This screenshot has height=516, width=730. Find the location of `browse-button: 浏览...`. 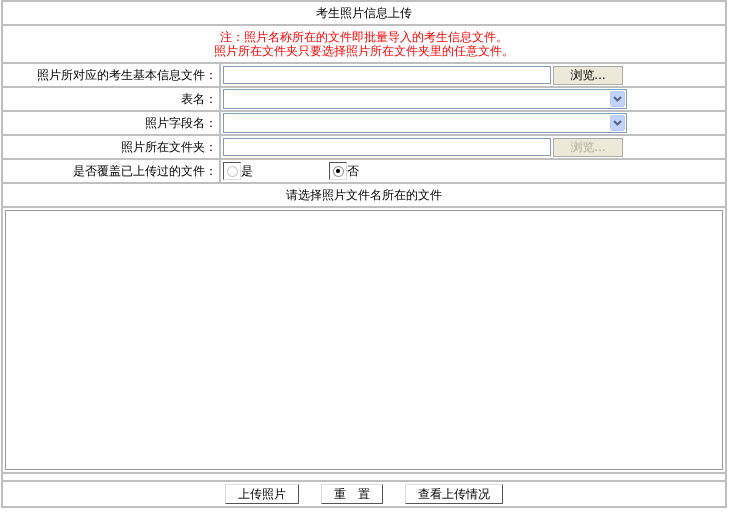

browse-button: 浏览... is located at coordinates (588, 75).